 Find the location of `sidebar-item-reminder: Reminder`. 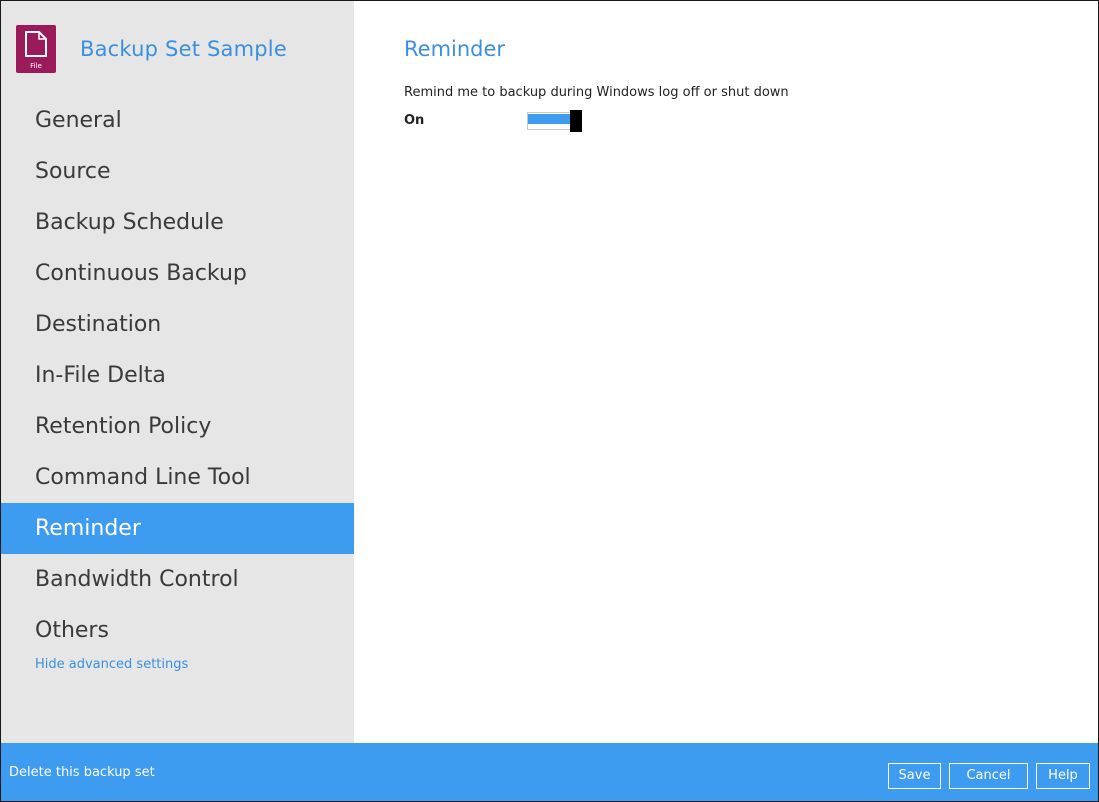

sidebar-item-reminder: Reminder is located at coordinates (177, 528).